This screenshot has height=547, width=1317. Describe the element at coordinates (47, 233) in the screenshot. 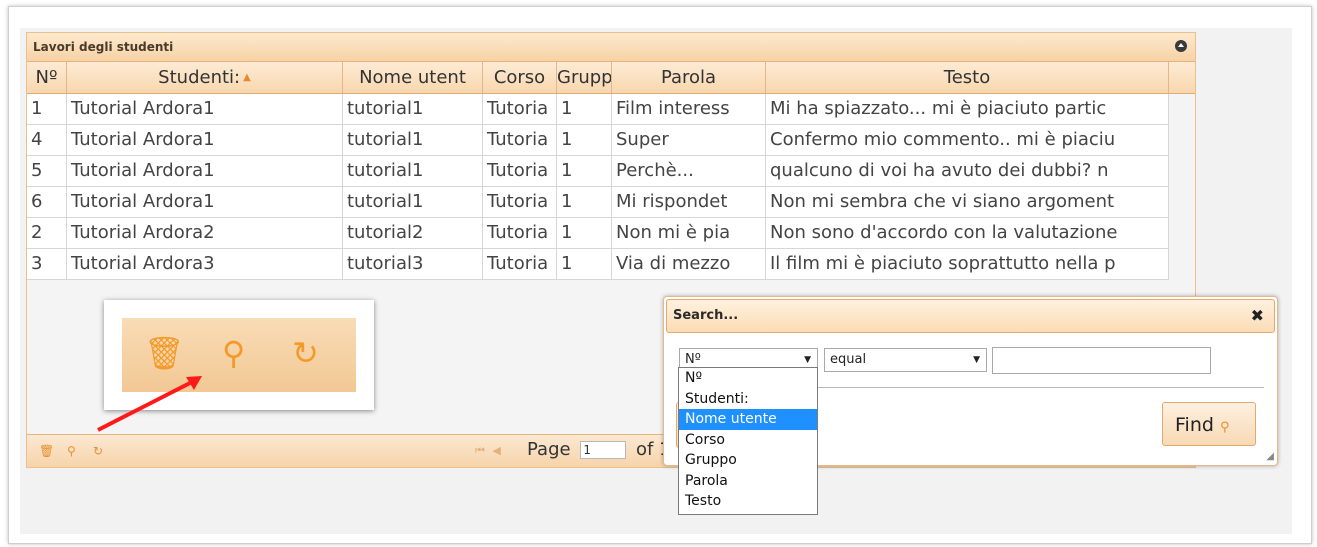

I see `cell-no: 2` at that location.